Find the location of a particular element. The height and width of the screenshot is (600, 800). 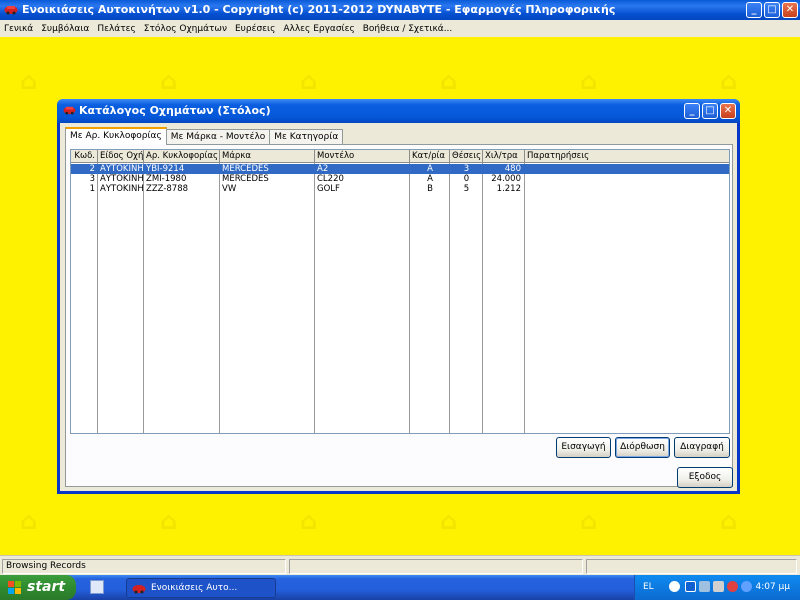

menu-other-tasks: Αλλες Εργασίες is located at coordinates (318, 29).